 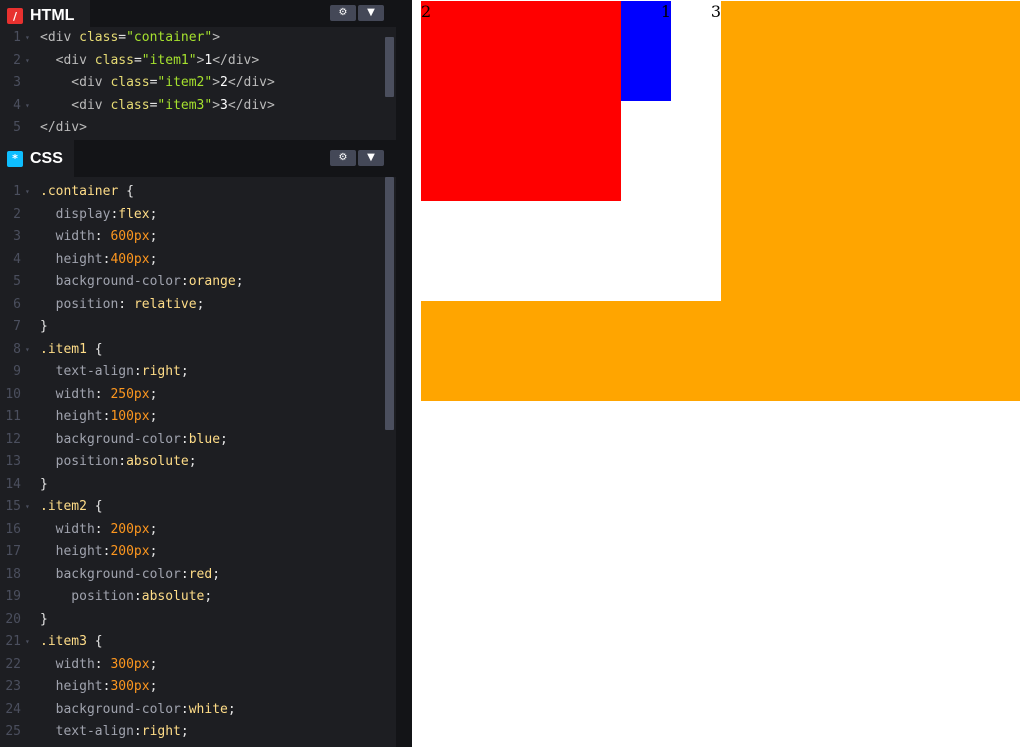 I want to click on code-line: 12 background-color:blue;, so click(x=198, y=440).